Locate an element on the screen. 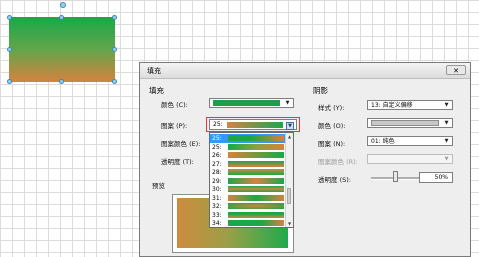 This screenshot has width=479, height=257. shadow-style-combo: 13: 自定义偏移 ▼ is located at coordinates (410, 105).